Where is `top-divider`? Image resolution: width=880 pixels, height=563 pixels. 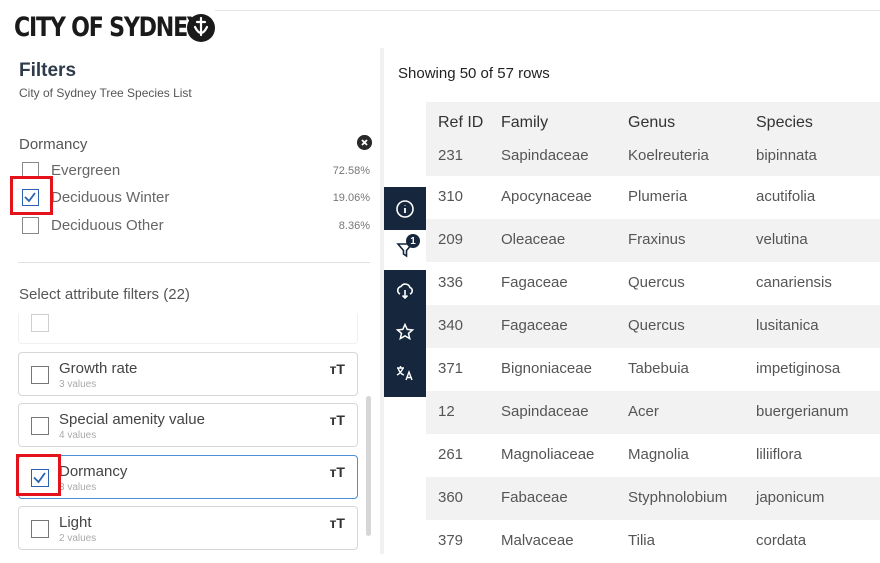
top-divider is located at coordinates (547, 10).